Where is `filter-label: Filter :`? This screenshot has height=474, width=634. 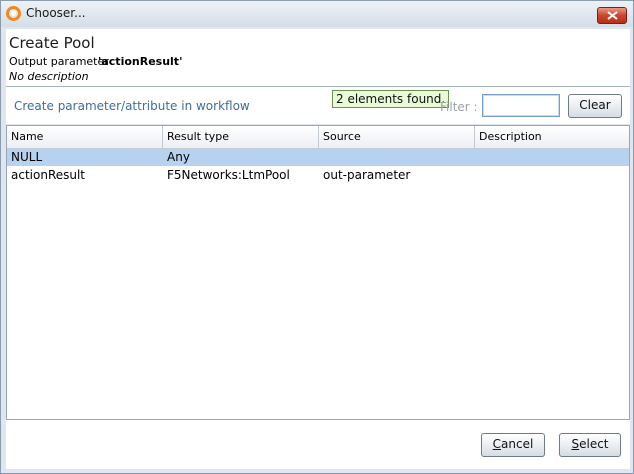
filter-label: Filter : is located at coordinates (459, 107).